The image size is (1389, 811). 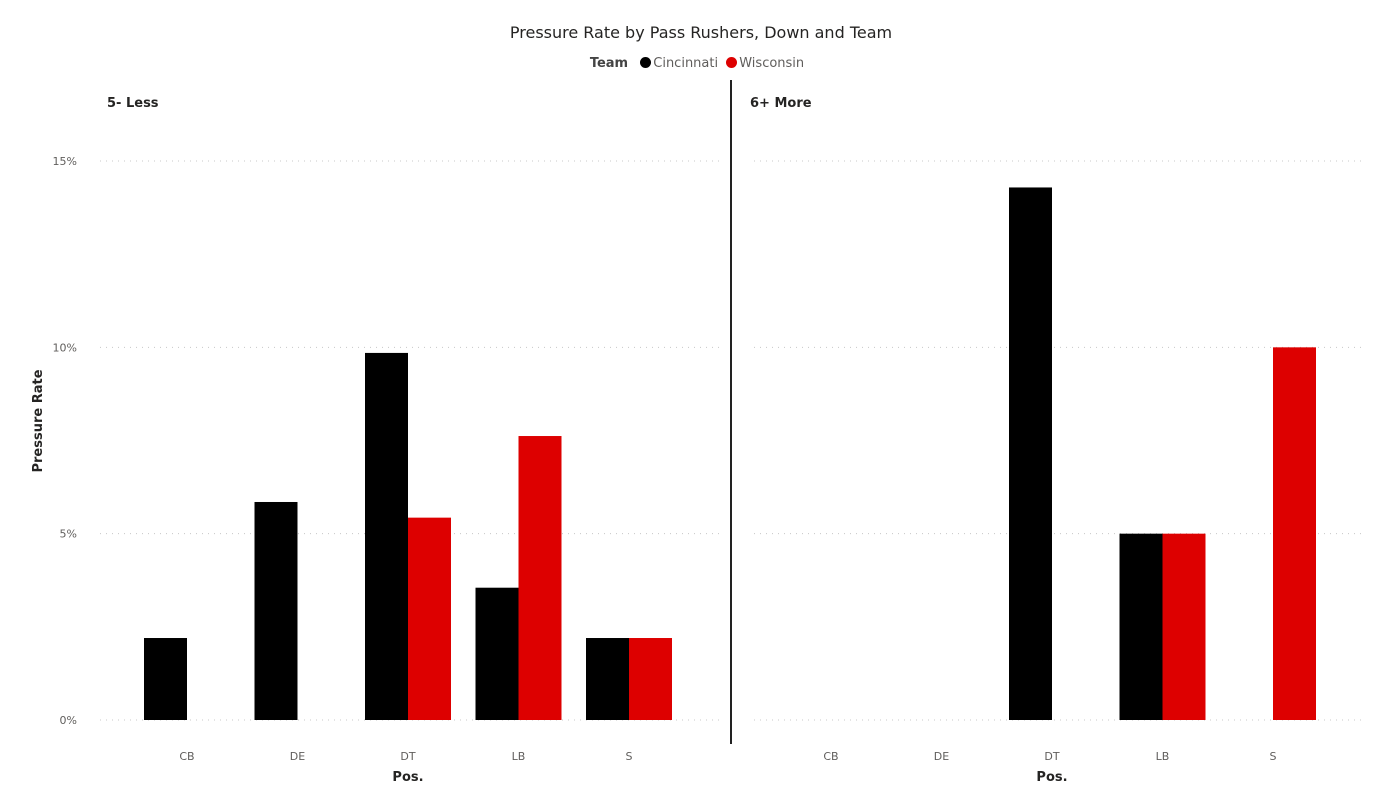 What do you see at coordinates (607, 679) in the screenshot?
I see `bar-cincinnati-s` at bounding box center [607, 679].